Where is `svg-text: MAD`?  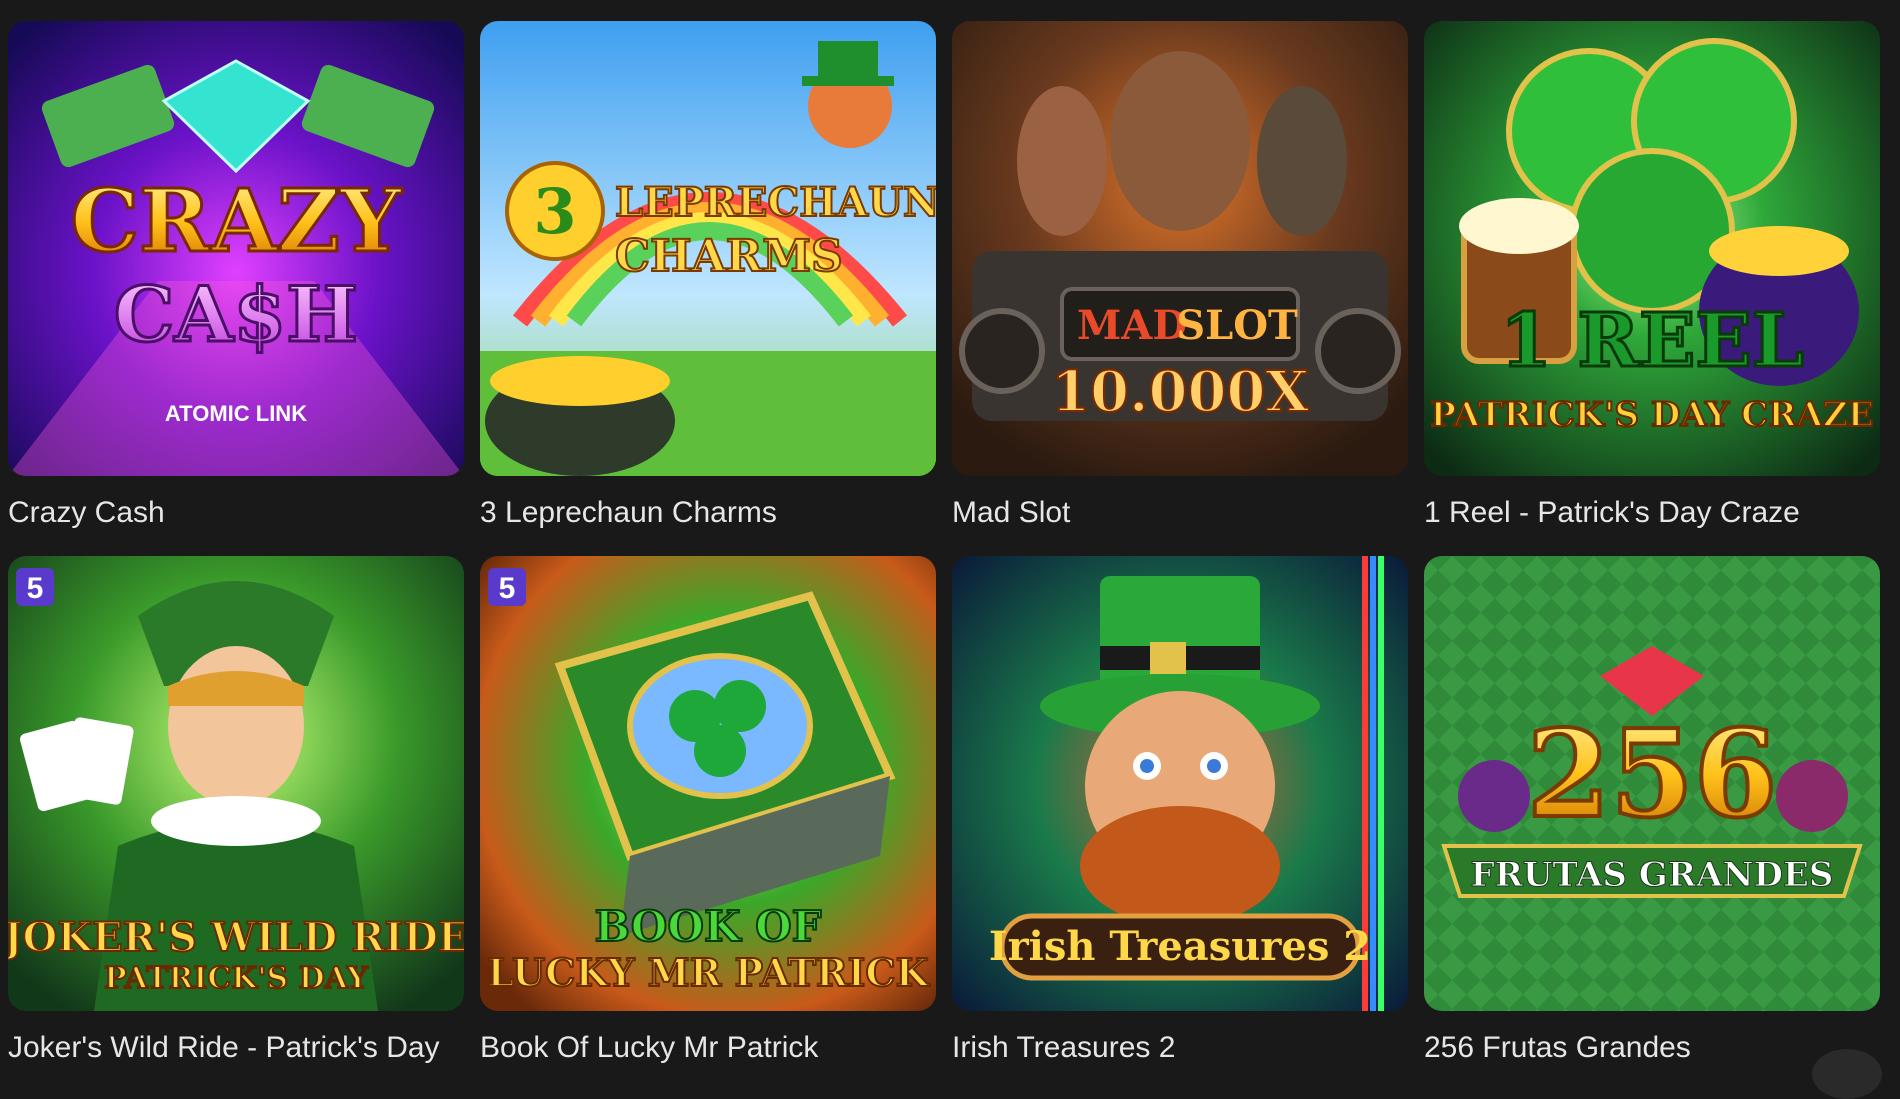 svg-text: MAD is located at coordinates (1132, 325).